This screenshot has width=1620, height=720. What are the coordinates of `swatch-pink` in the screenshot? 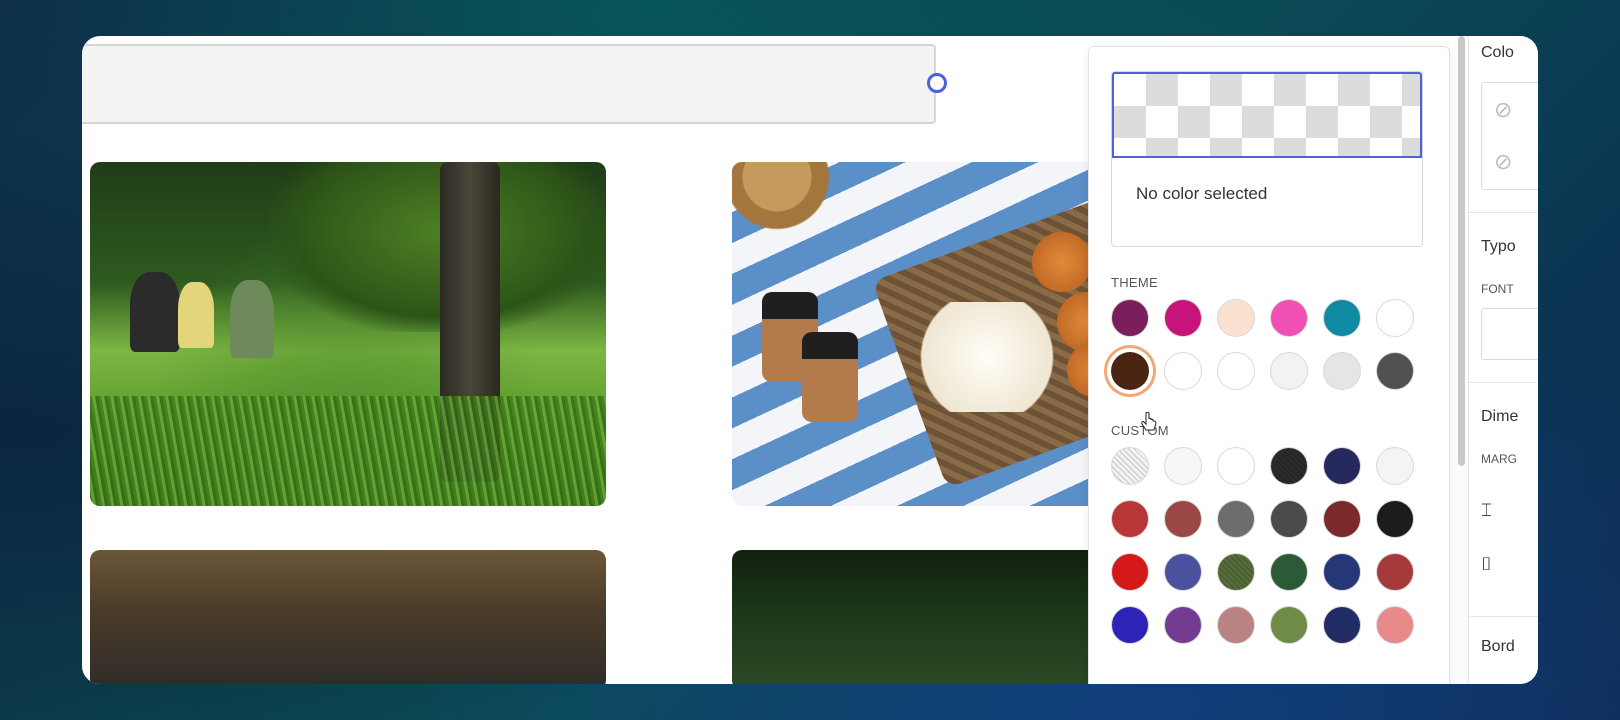 It's located at (1289, 318).